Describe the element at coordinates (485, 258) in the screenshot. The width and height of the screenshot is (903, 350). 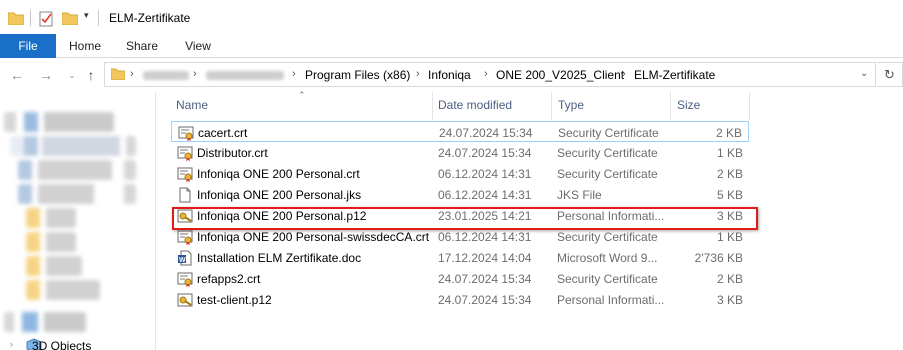
I see `file-date-modified: 17.12.2024 14:04` at that location.